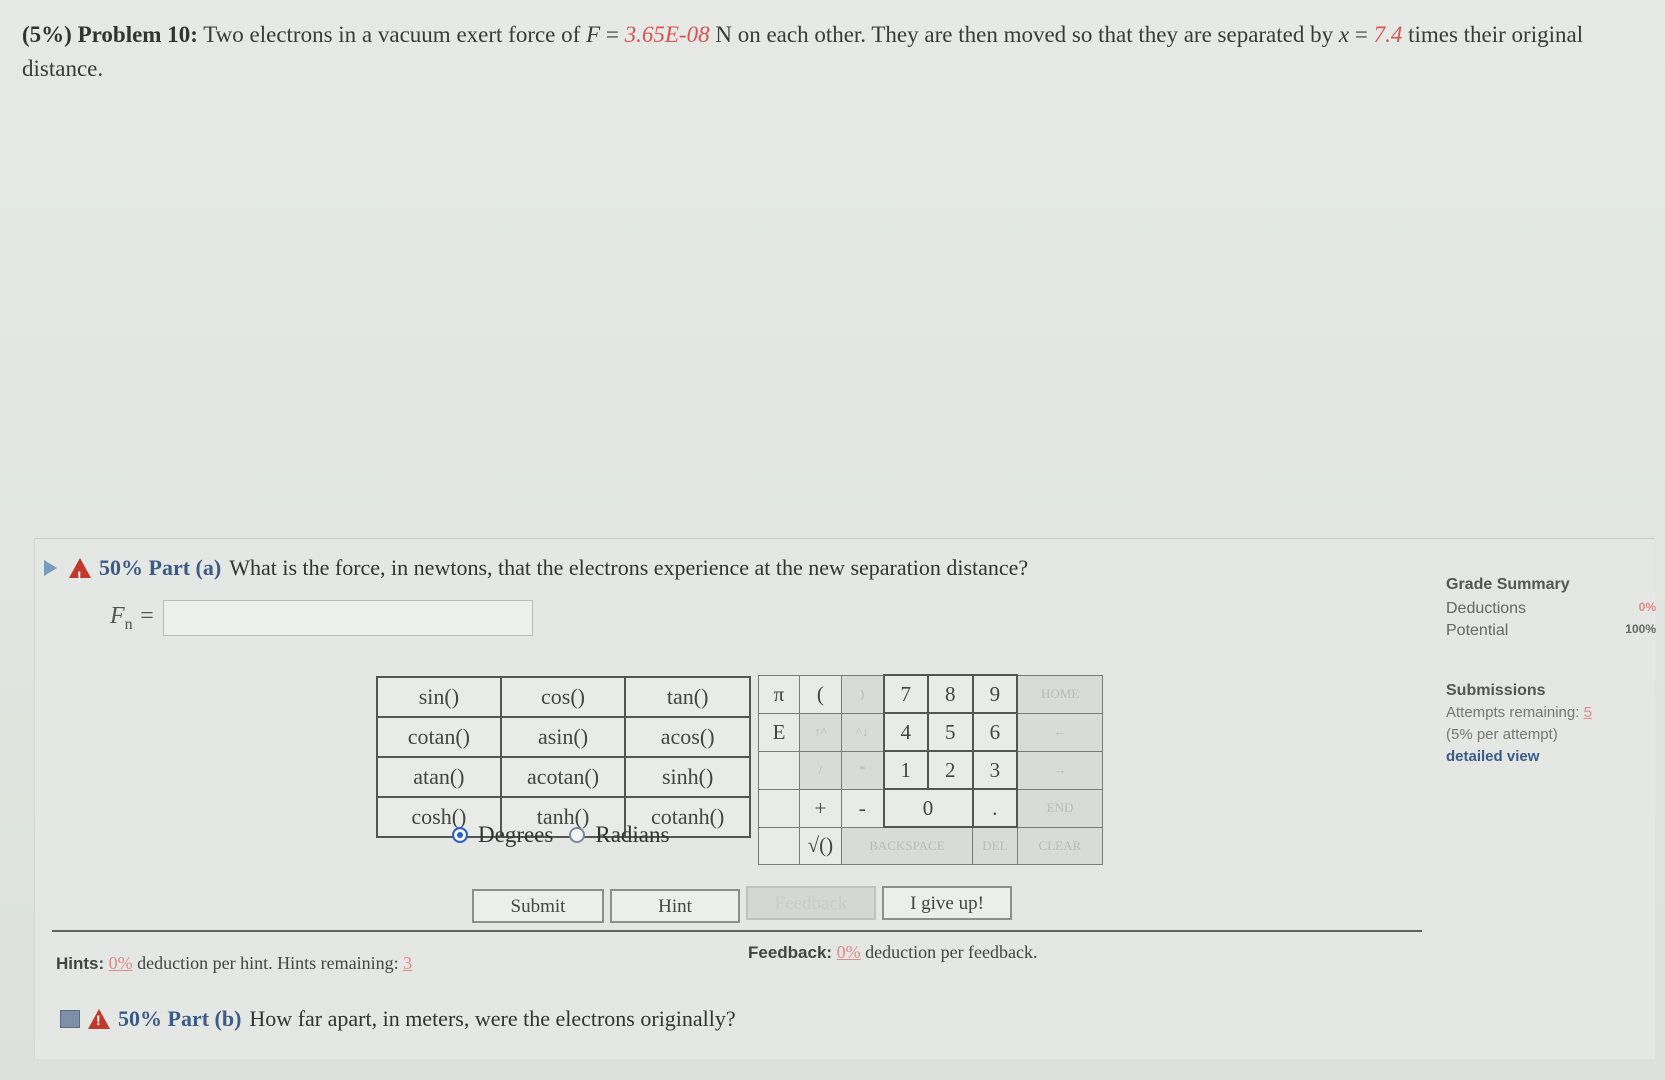 The image size is (1665, 1080). Describe the element at coordinates (538, 906) in the screenshot. I see `submit-button: Submit` at that location.